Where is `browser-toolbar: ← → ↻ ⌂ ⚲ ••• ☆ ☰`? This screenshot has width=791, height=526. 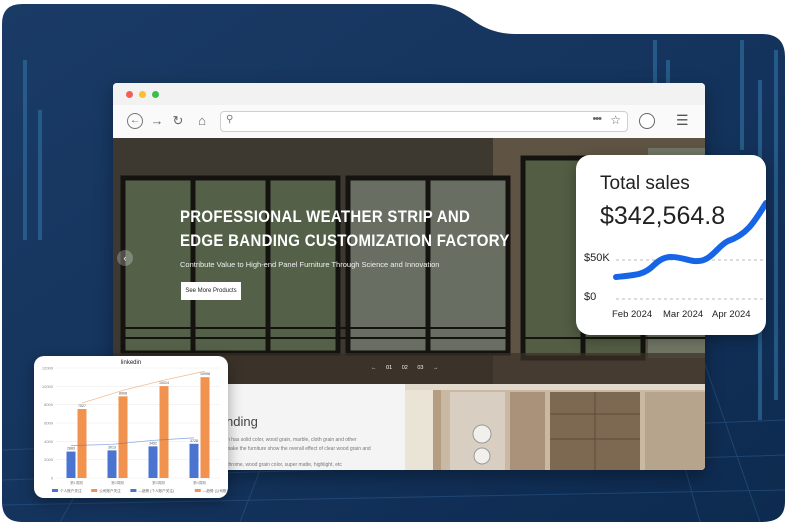
browser-toolbar: ← → ↻ ⌂ ⚲ ••• ☆ ☰ is located at coordinates (409, 122).